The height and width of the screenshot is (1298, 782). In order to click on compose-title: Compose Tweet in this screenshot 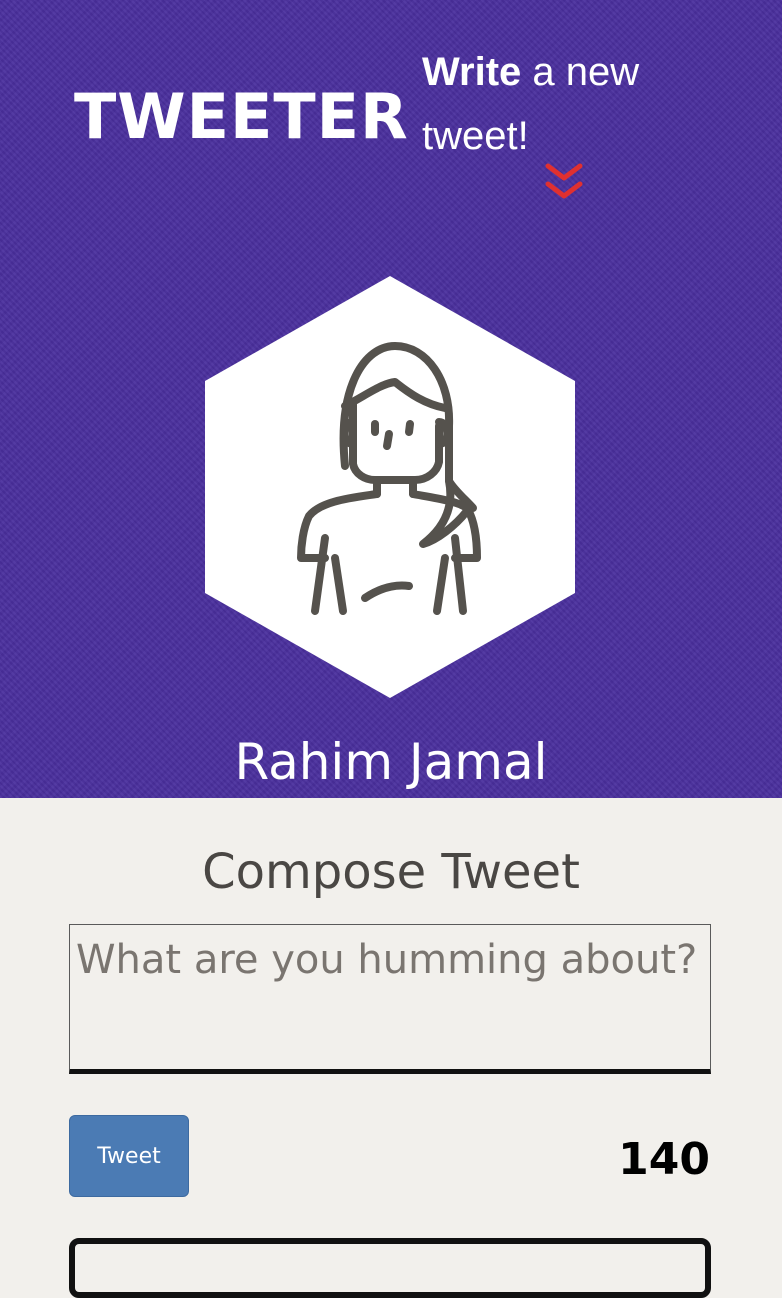, I will do `click(391, 872)`.